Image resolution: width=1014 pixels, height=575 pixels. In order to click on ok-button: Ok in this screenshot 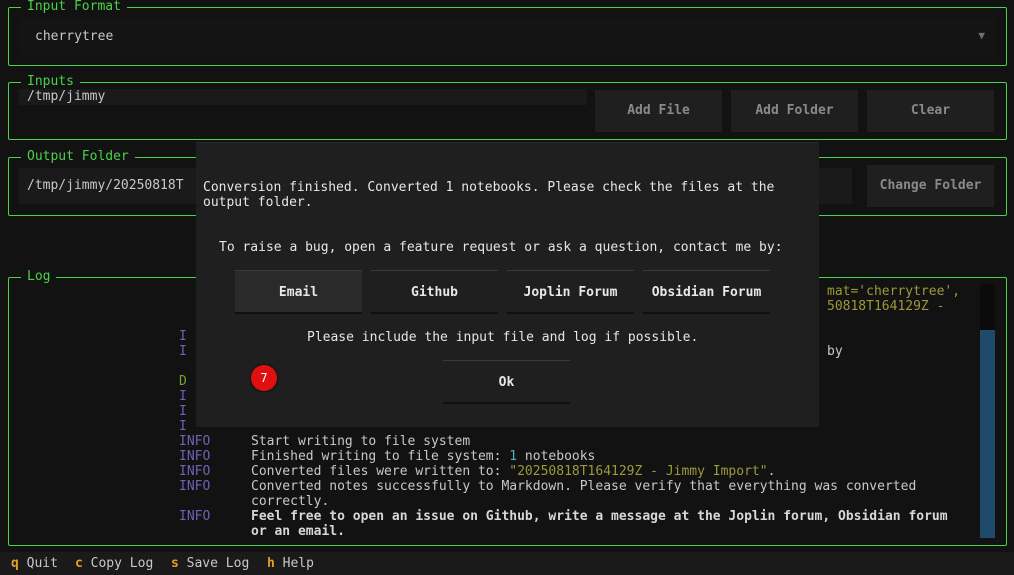, I will do `click(506, 382)`.